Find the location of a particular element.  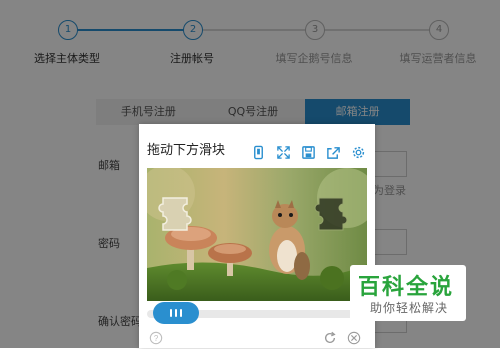

captcha-toolbar is located at coordinates (308, 152).